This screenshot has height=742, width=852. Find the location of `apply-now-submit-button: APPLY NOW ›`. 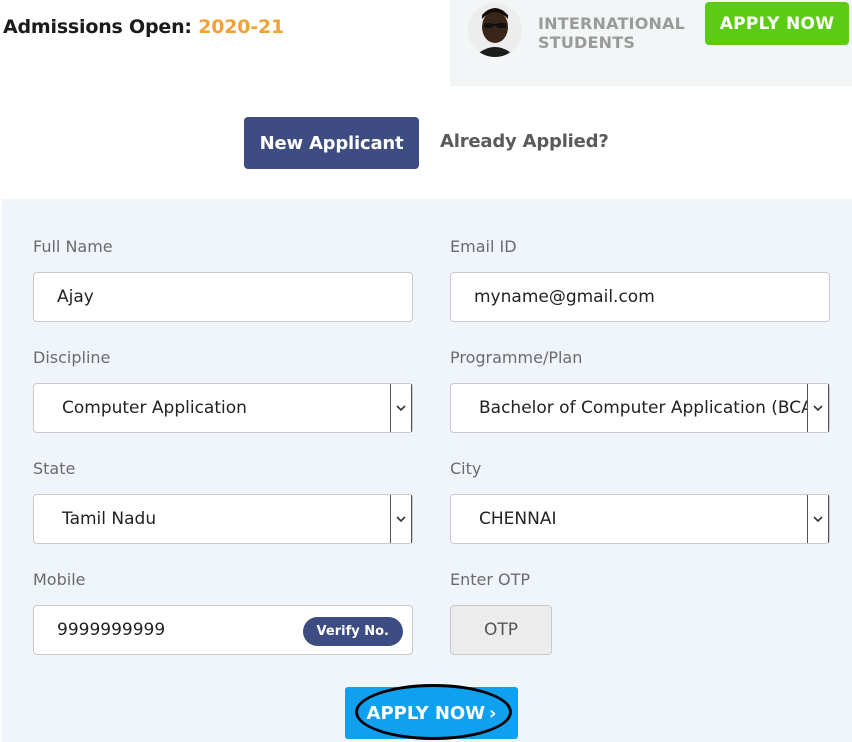

apply-now-submit-button: APPLY NOW › is located at coordinates (431, 713).